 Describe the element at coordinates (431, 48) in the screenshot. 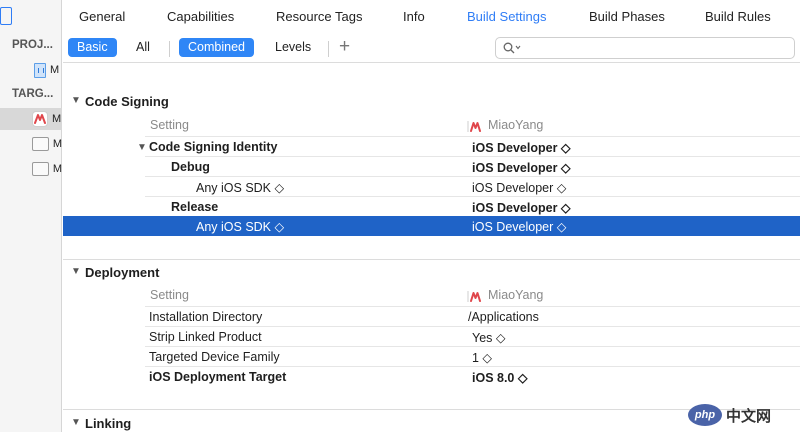

I see `settings-filter-bar: Basic All Combined Levels +` at that location.